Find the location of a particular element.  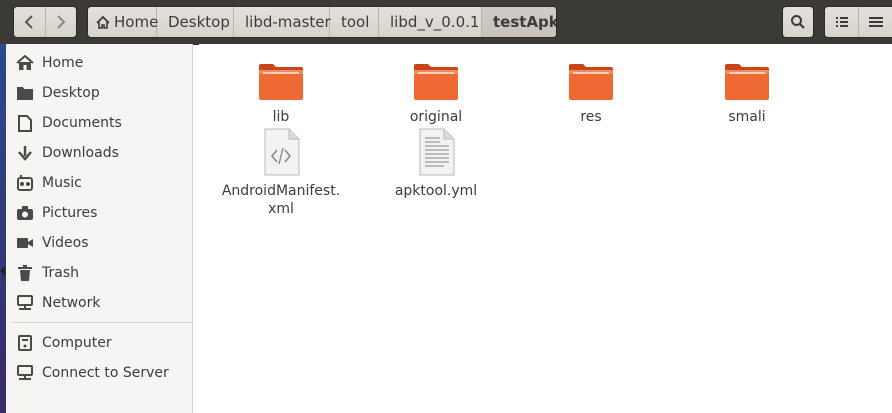

search-icon is located at coordinates (798, 22).